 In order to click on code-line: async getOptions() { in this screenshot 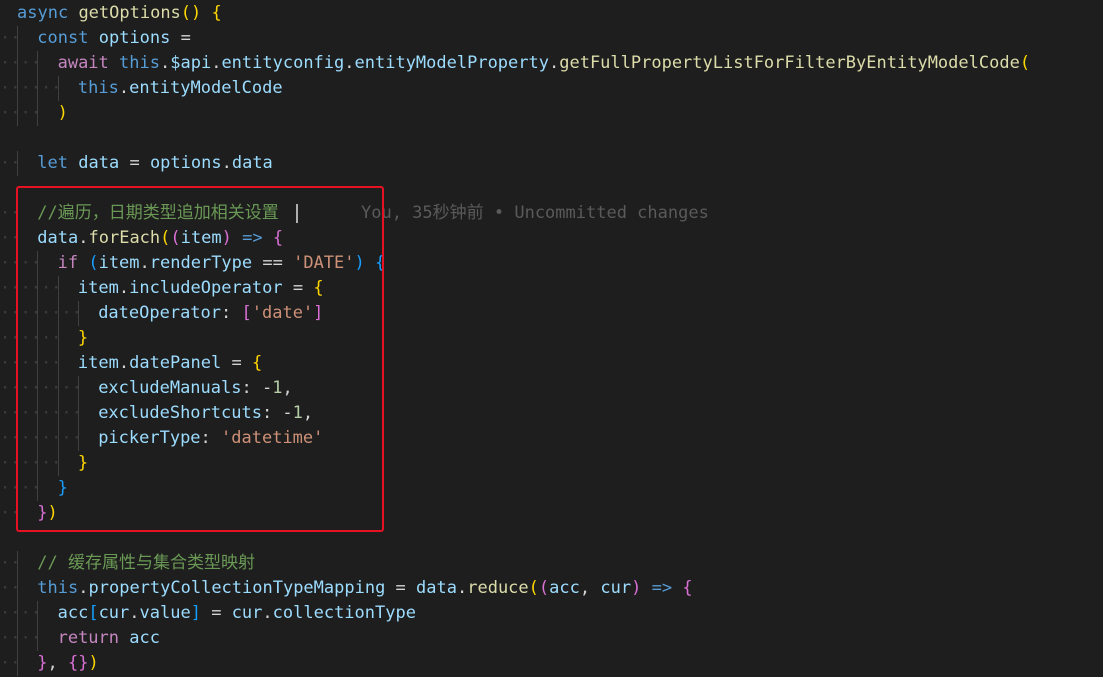, I will do `click(551, 13)`.